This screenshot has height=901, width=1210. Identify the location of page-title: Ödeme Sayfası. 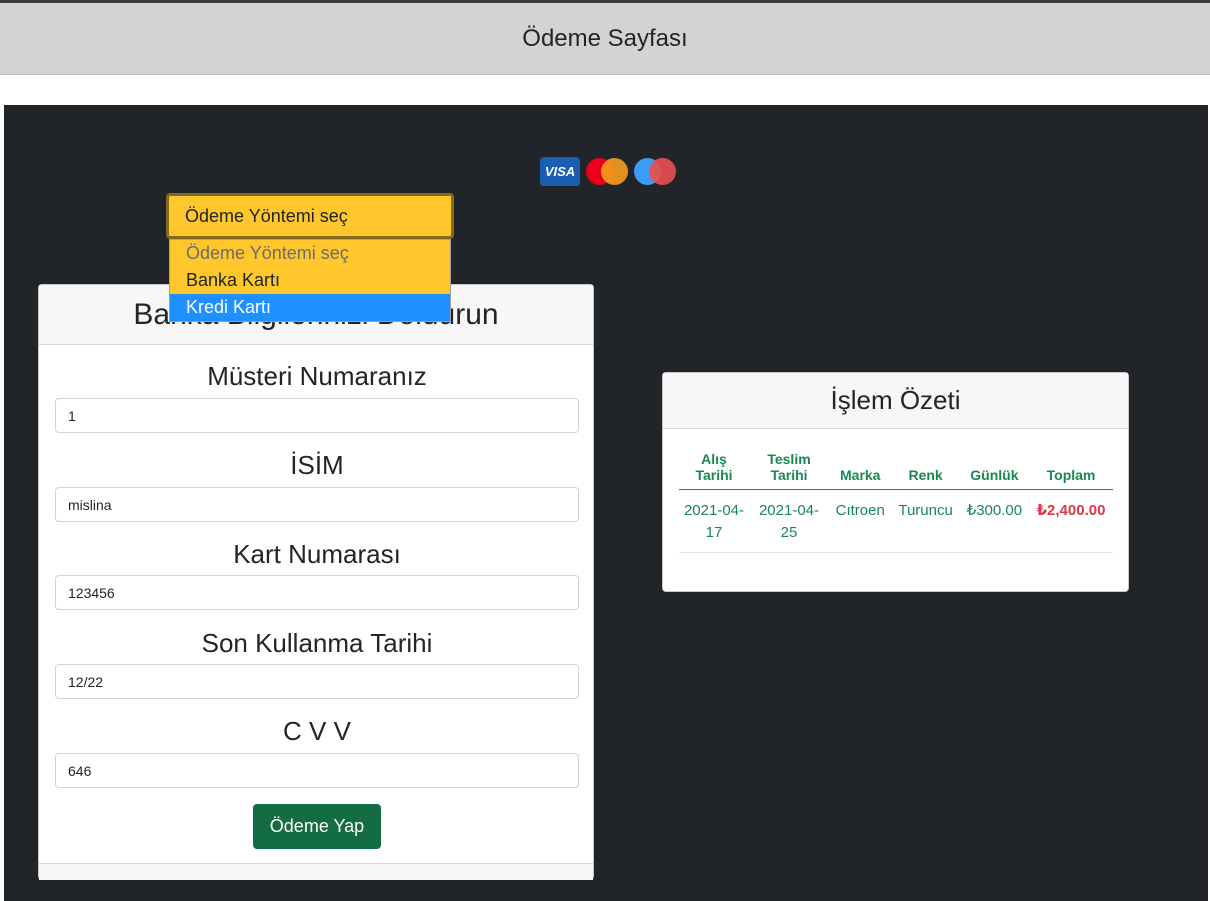
(605, 38).